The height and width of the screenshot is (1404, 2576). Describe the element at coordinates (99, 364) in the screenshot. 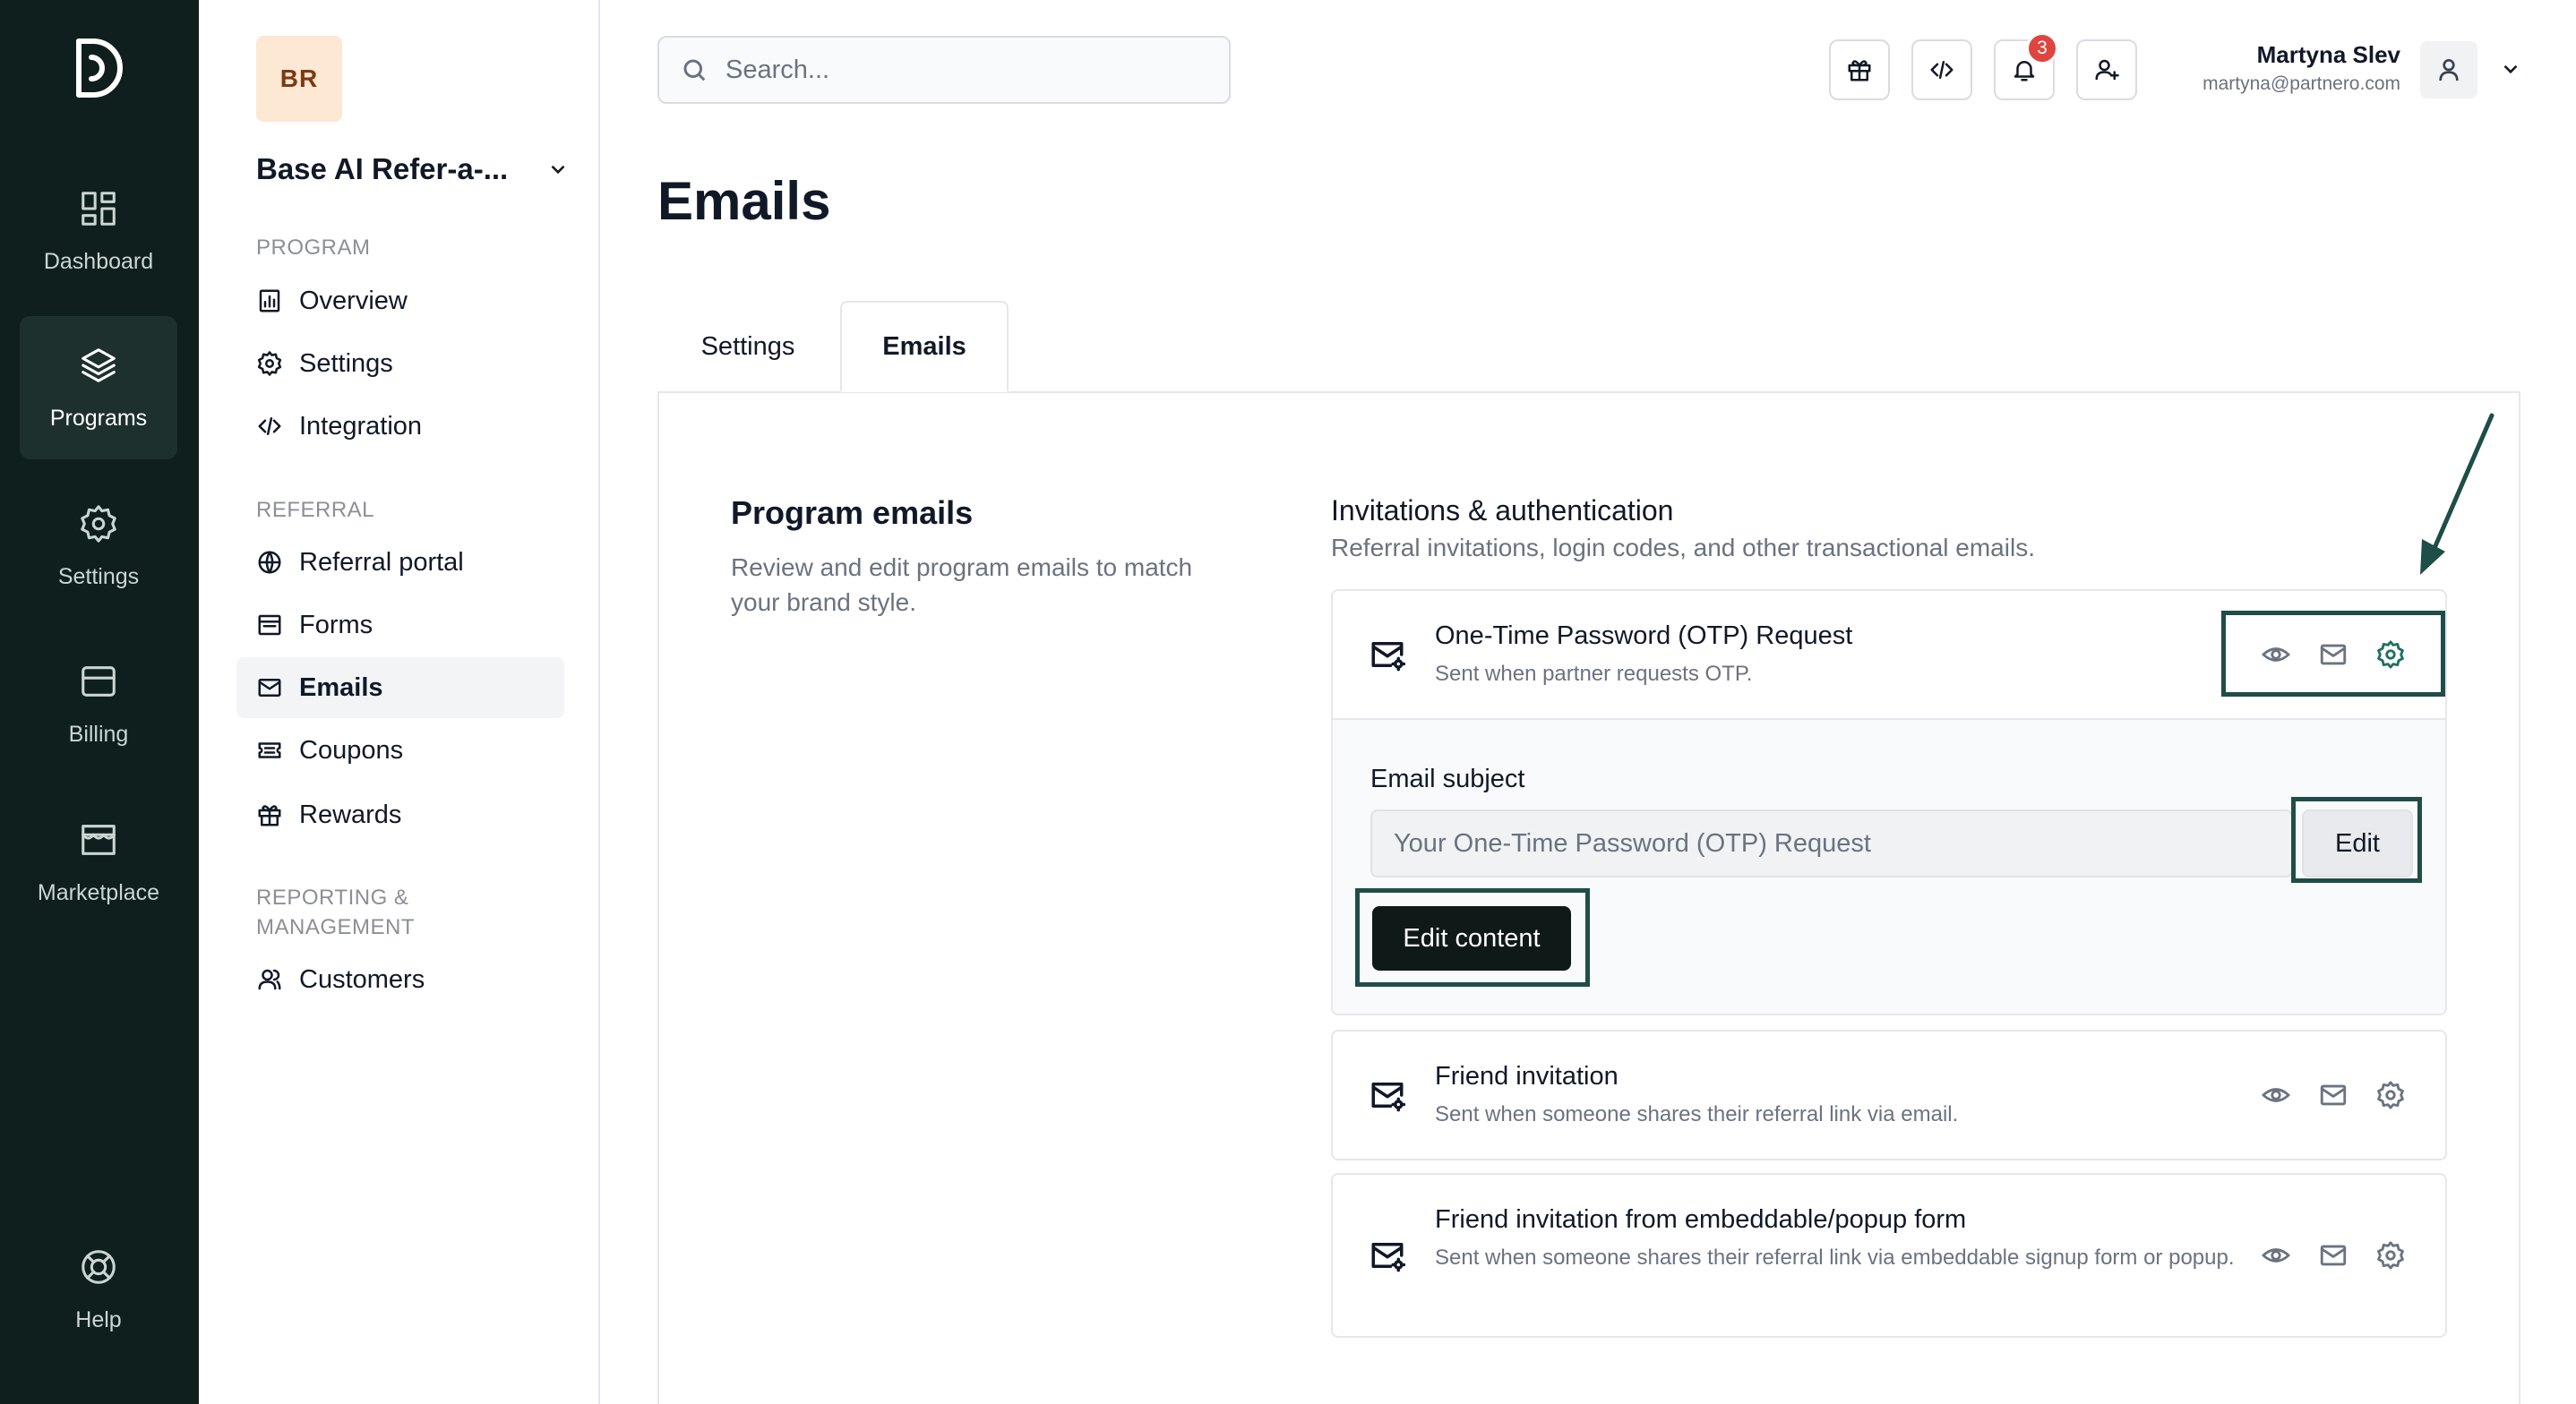

I see `layers-icon` at that location.